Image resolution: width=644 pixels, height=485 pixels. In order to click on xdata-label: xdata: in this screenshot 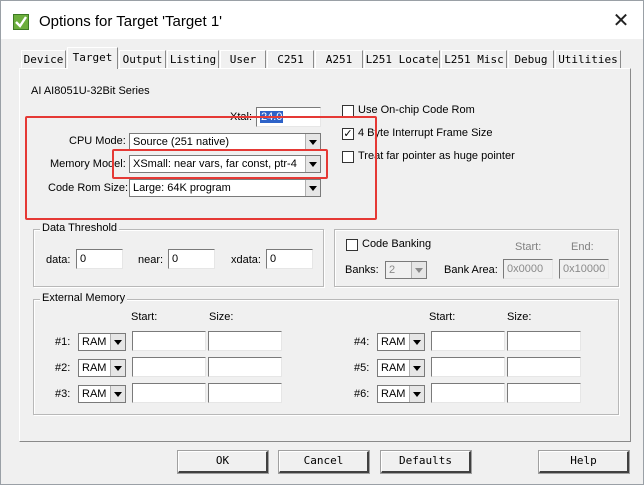, I will do `click(246, 260)`.